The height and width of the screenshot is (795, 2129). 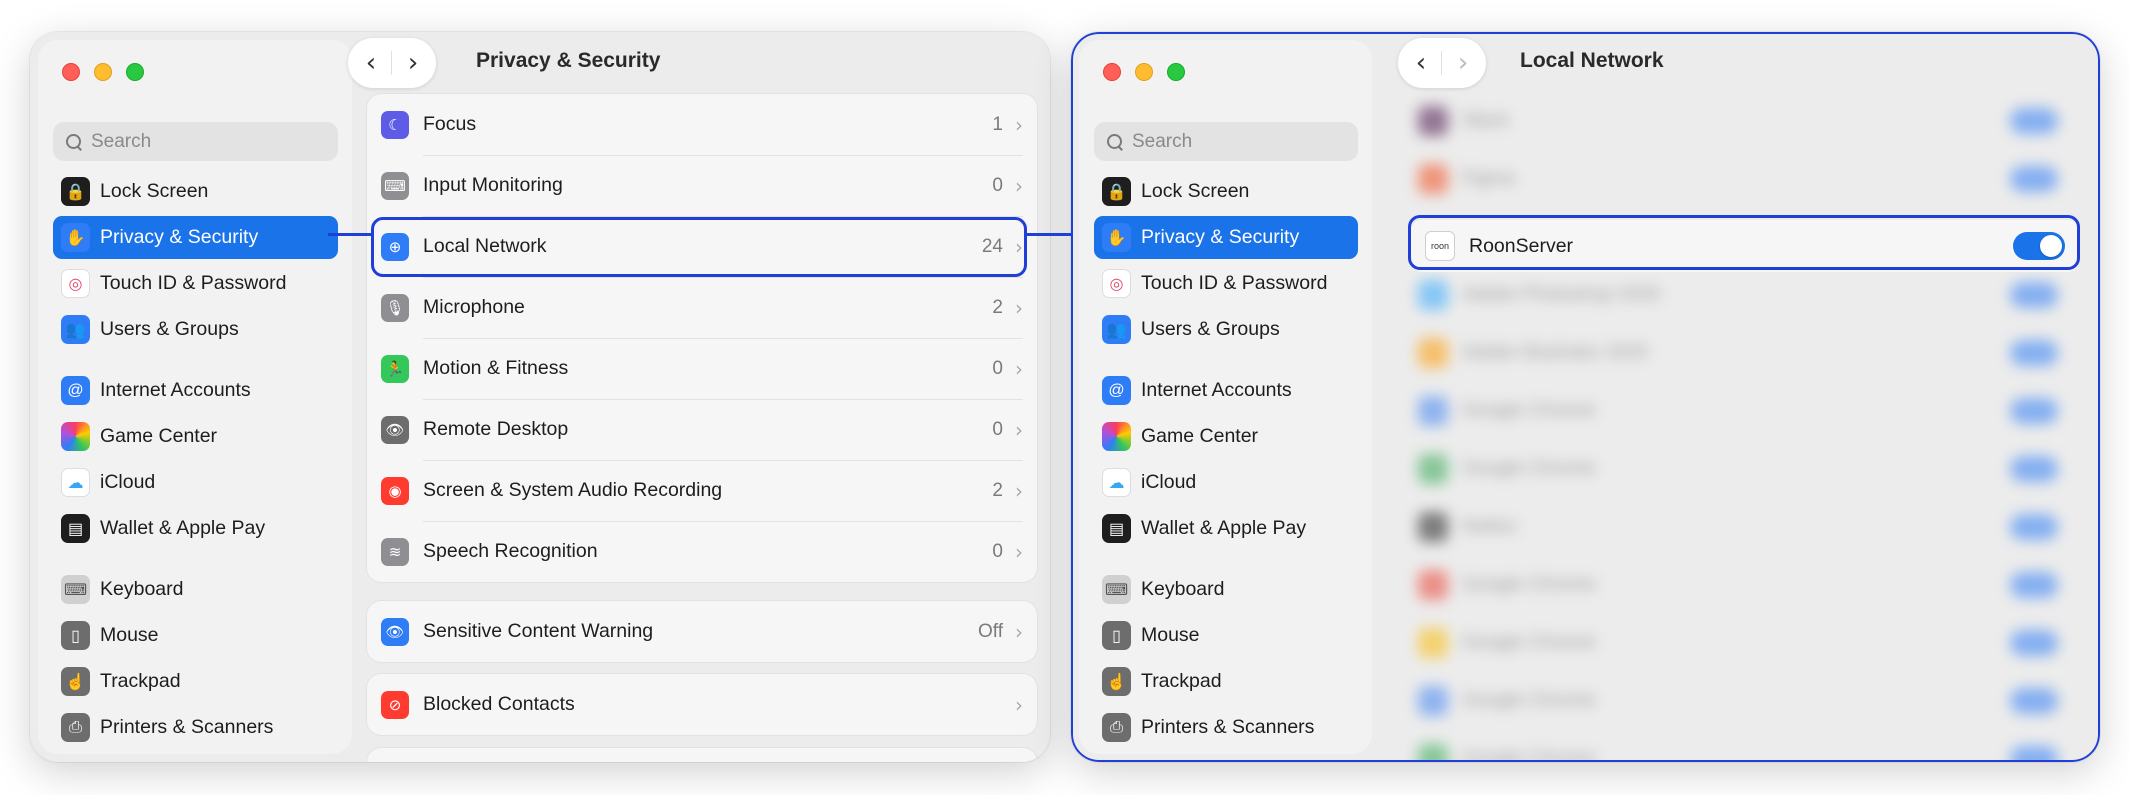 I want to click on blurred-app-row: Slack, so click(x=1739, y=121).